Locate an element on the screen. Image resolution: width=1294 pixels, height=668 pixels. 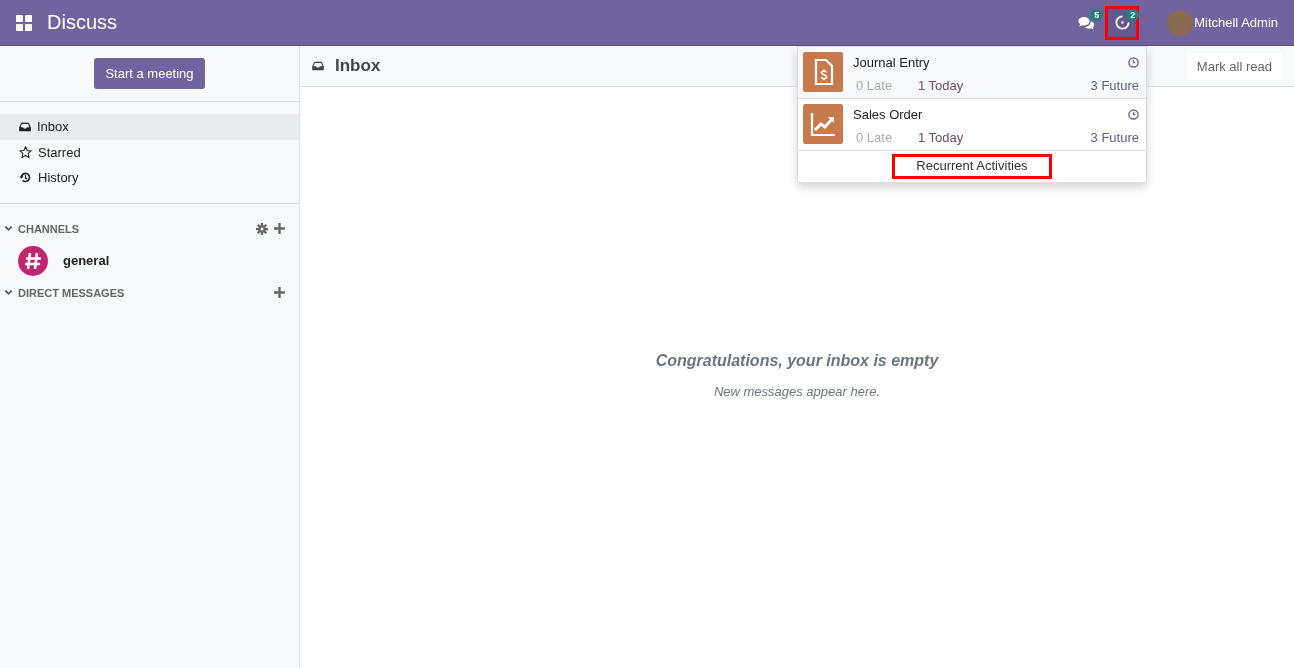
mailbox-item: History is located at coordinates (149, 178).